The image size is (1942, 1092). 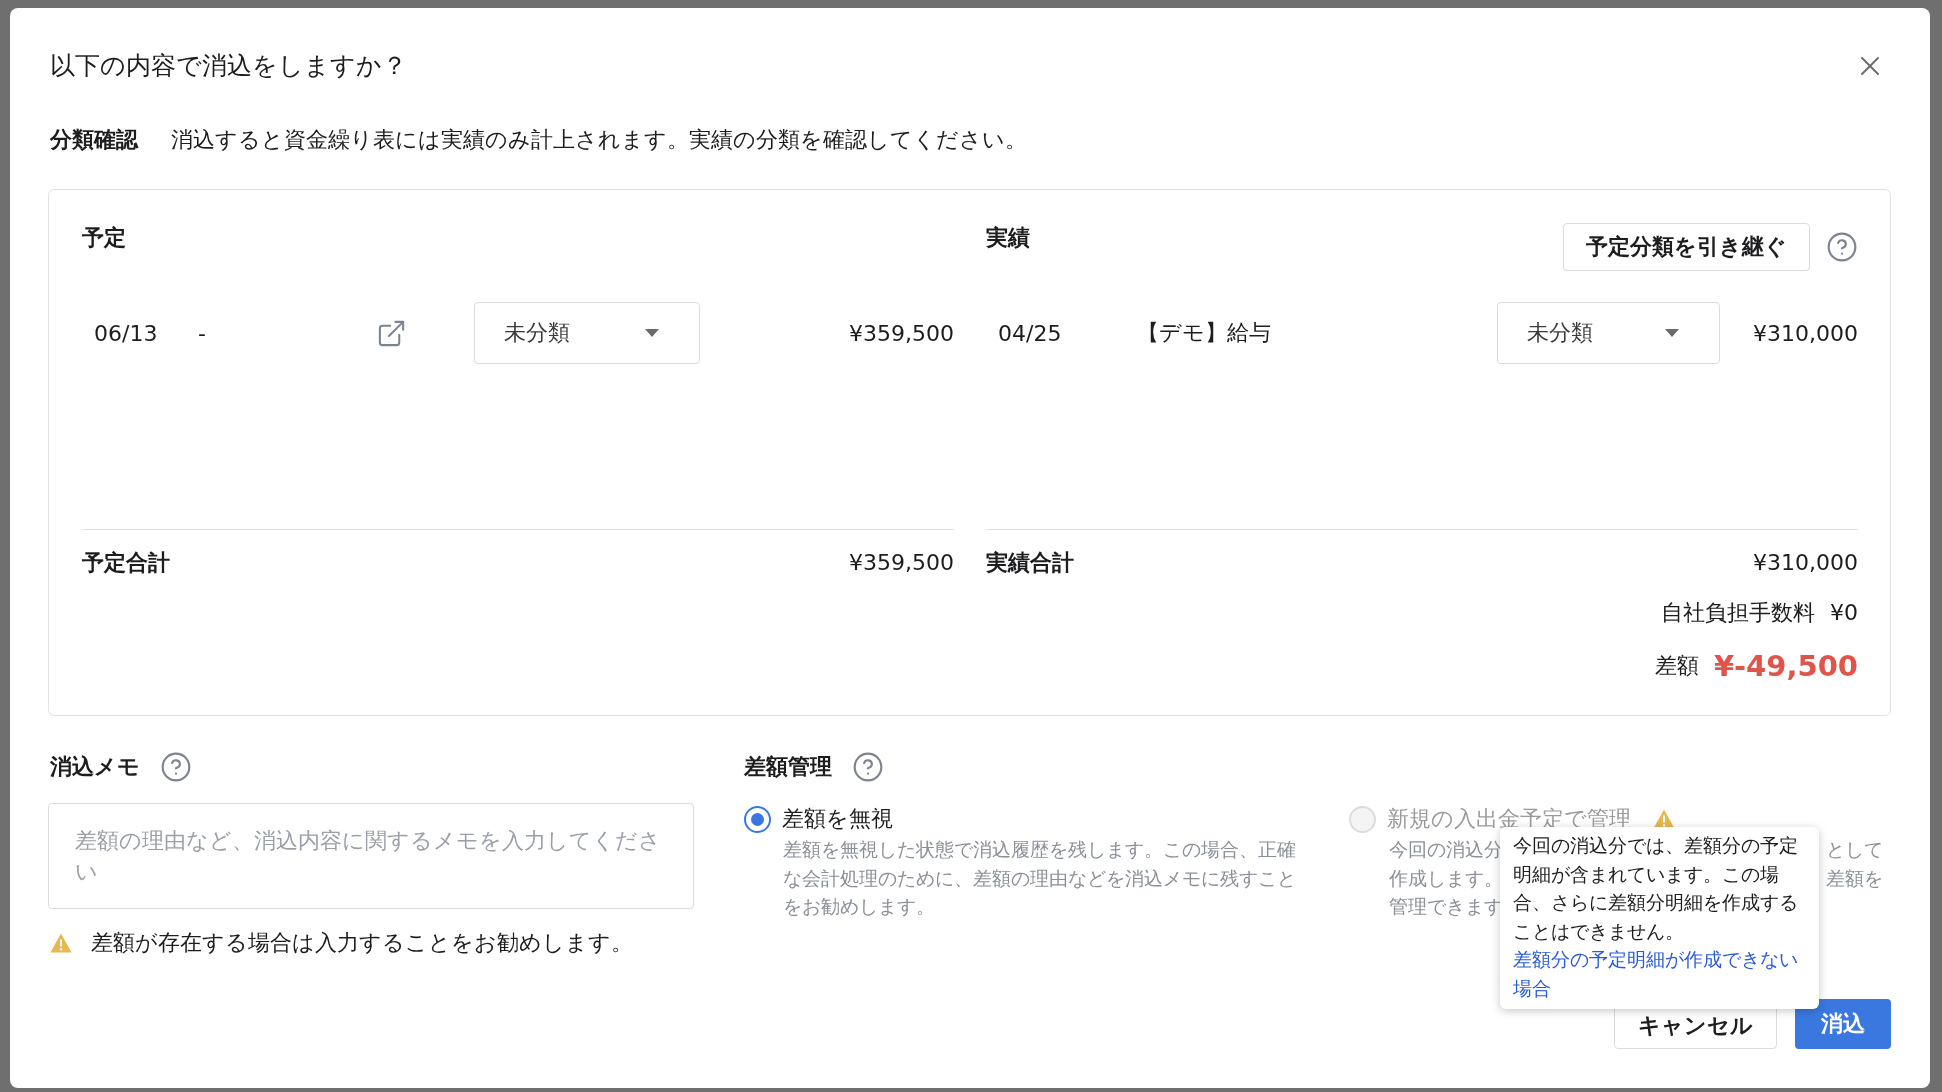 I want to click on option-description: 管理できます, so click(x=1446, y=907).